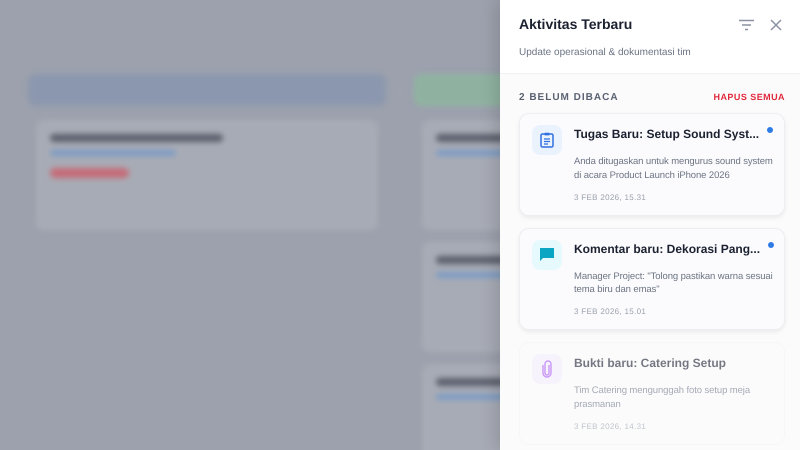  I want to click on notification-time: 3 FEB 2026, 14.31, so click(611, 426).